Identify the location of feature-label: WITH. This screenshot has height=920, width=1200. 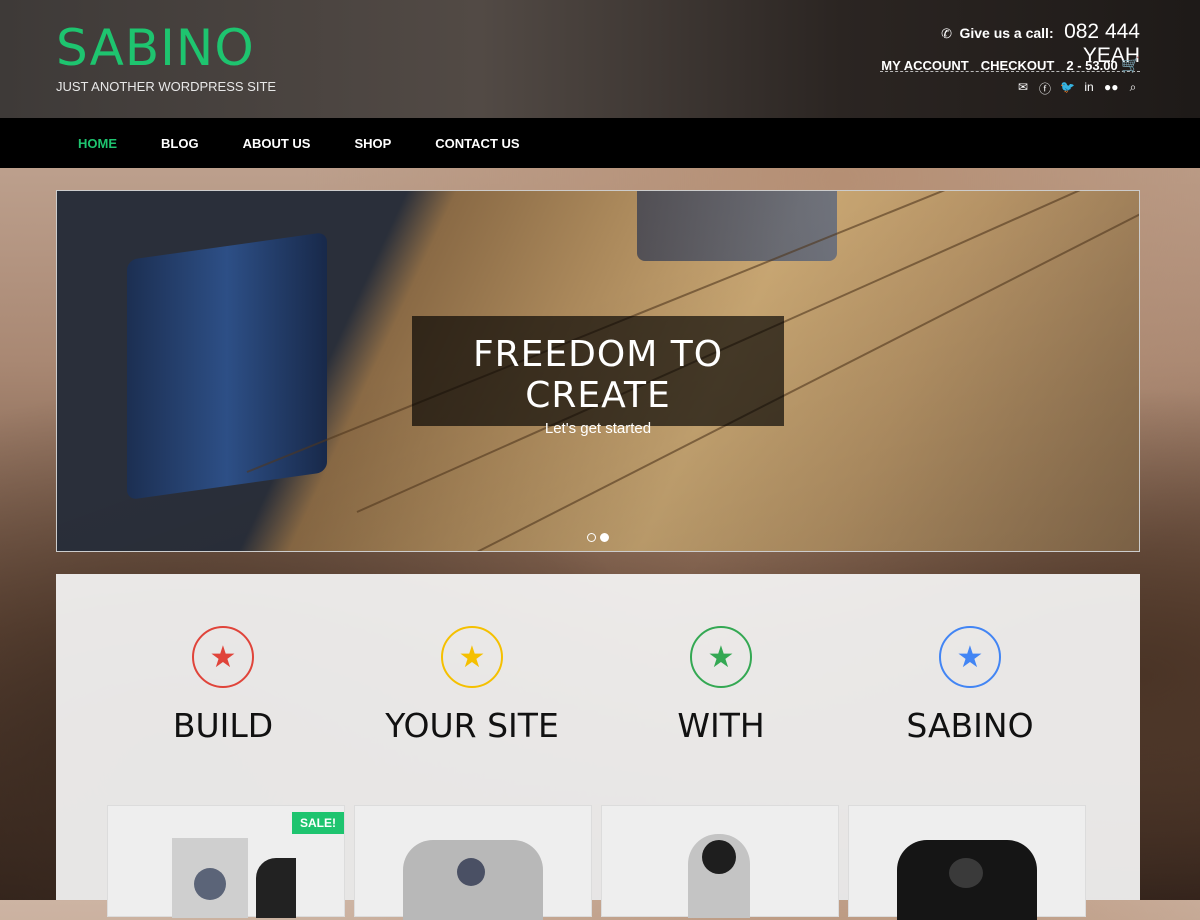
(721, 725).